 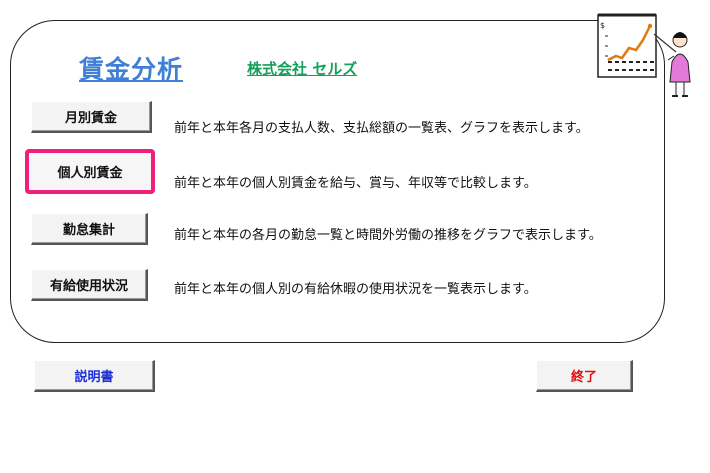 What do you see at coordinates (89, 229) in the screenshot?
I see `attendance-summary-button: 勤怠集計` at bounding box center [89, 229].